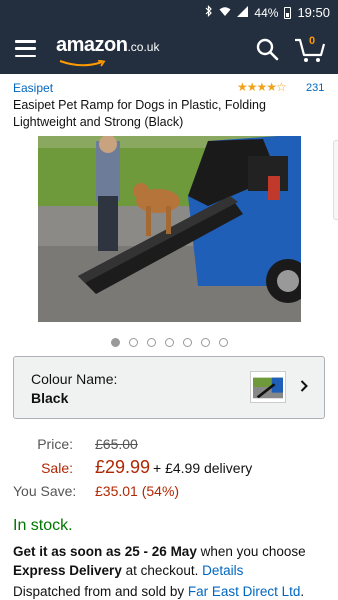 The image size is (338, 600). Describe the element at coordinates (116, 444) in the screenshot. I see `list-price: £65.00` at that location.